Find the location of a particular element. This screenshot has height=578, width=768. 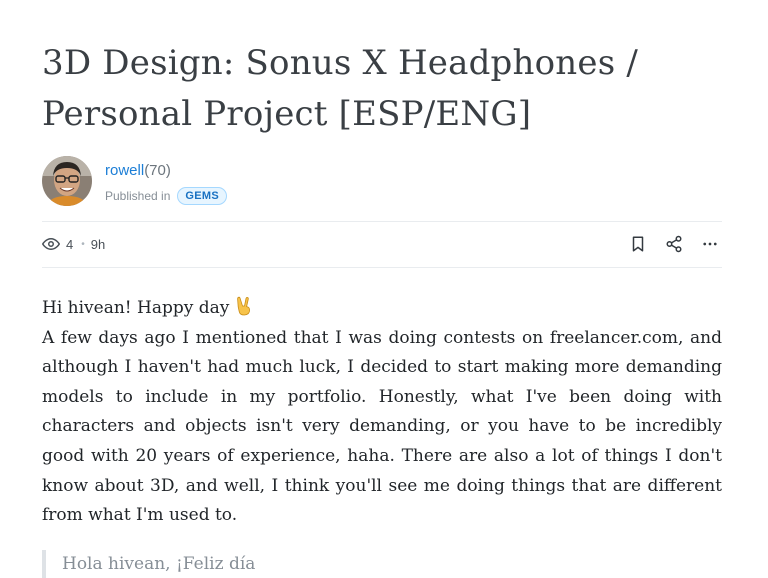

author-name-link: rowell is located at coordinates (124, 170).